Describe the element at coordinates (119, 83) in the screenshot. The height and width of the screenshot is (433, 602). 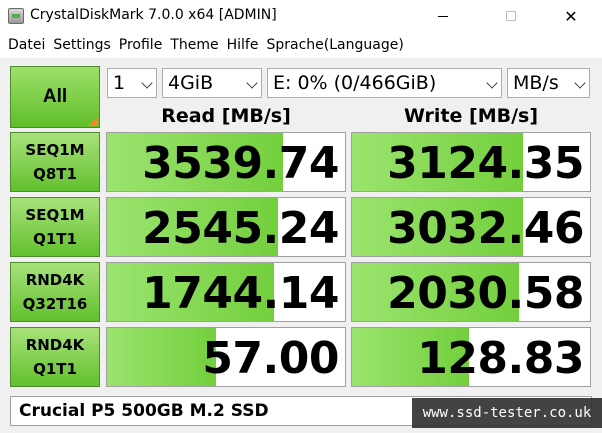
I see `test-count-value: 1` at that location.